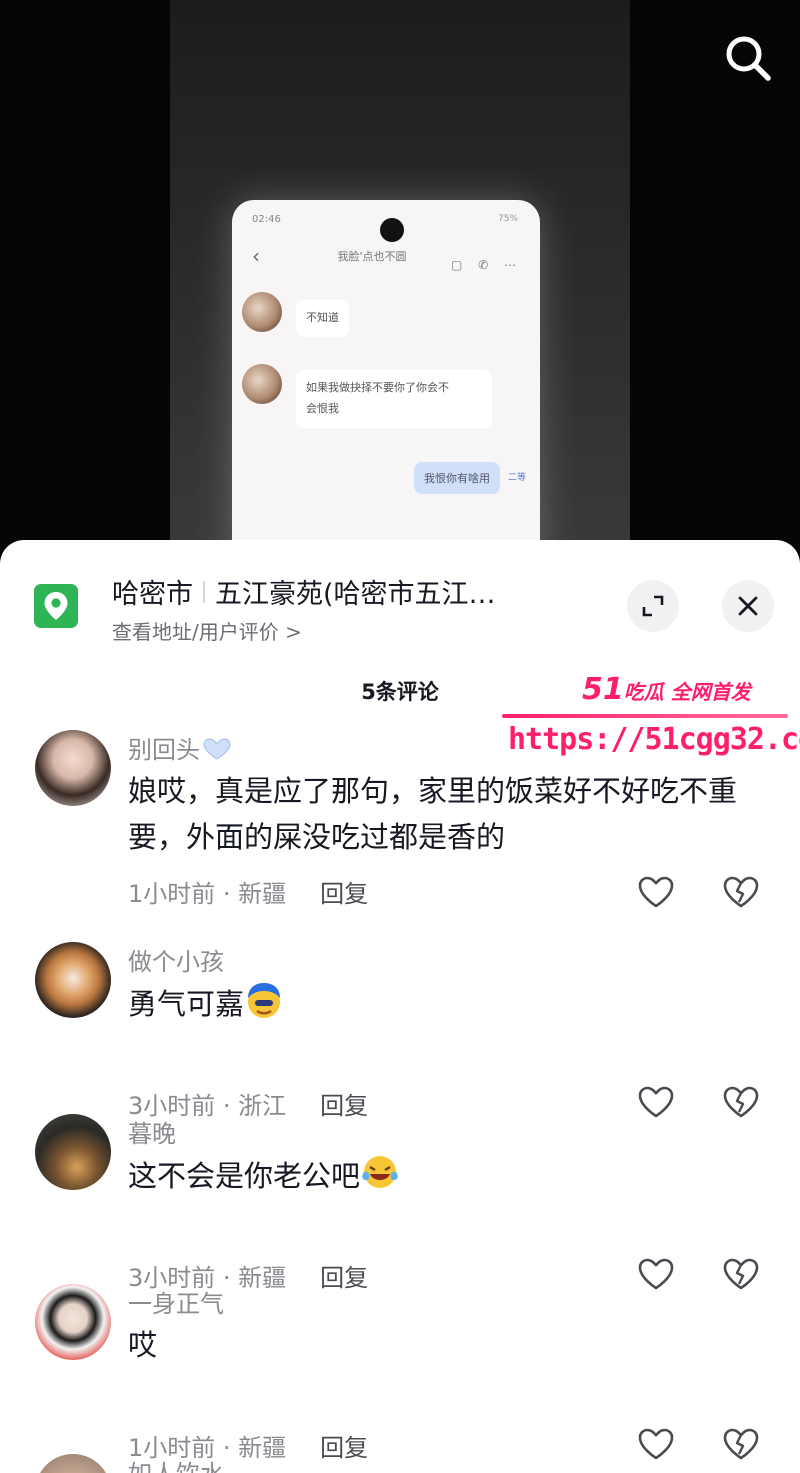 This screenshot has width=800, height=1473. I want to click on phone-read-tag: 二等, so click(516, 478).